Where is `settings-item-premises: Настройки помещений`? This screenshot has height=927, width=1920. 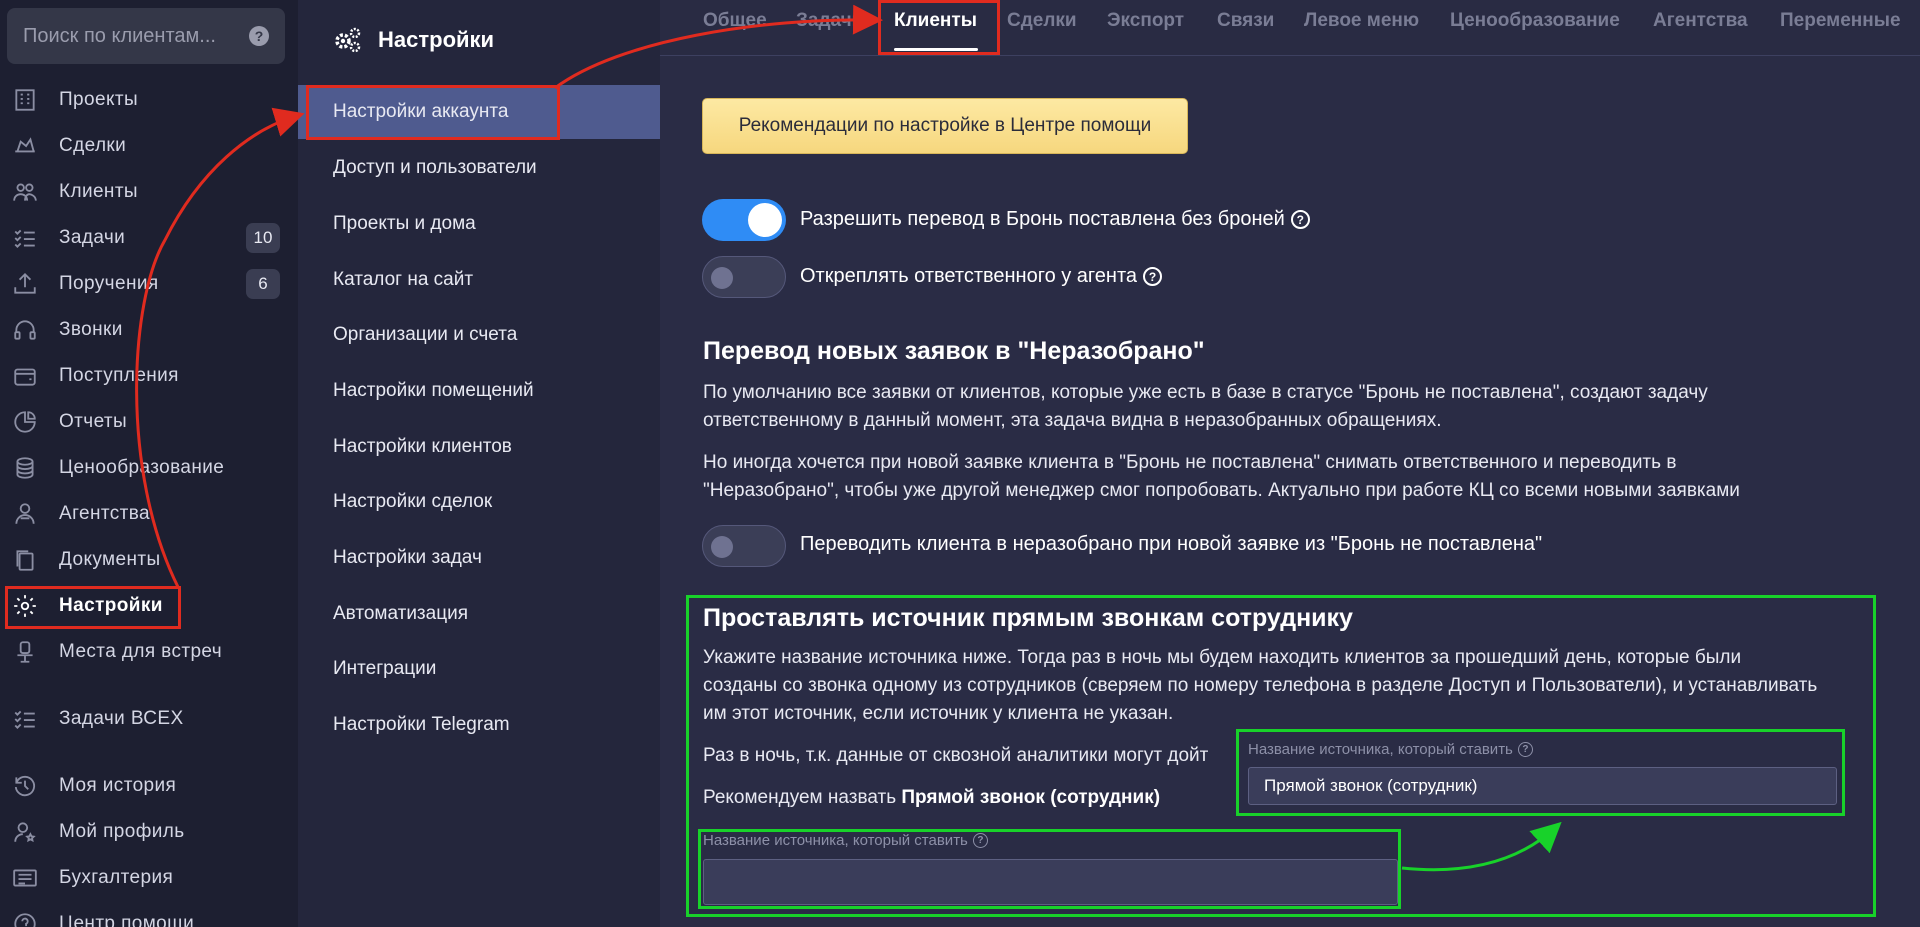 settings-item-premises: Настройки помещений is located at coordinates (479, 391).